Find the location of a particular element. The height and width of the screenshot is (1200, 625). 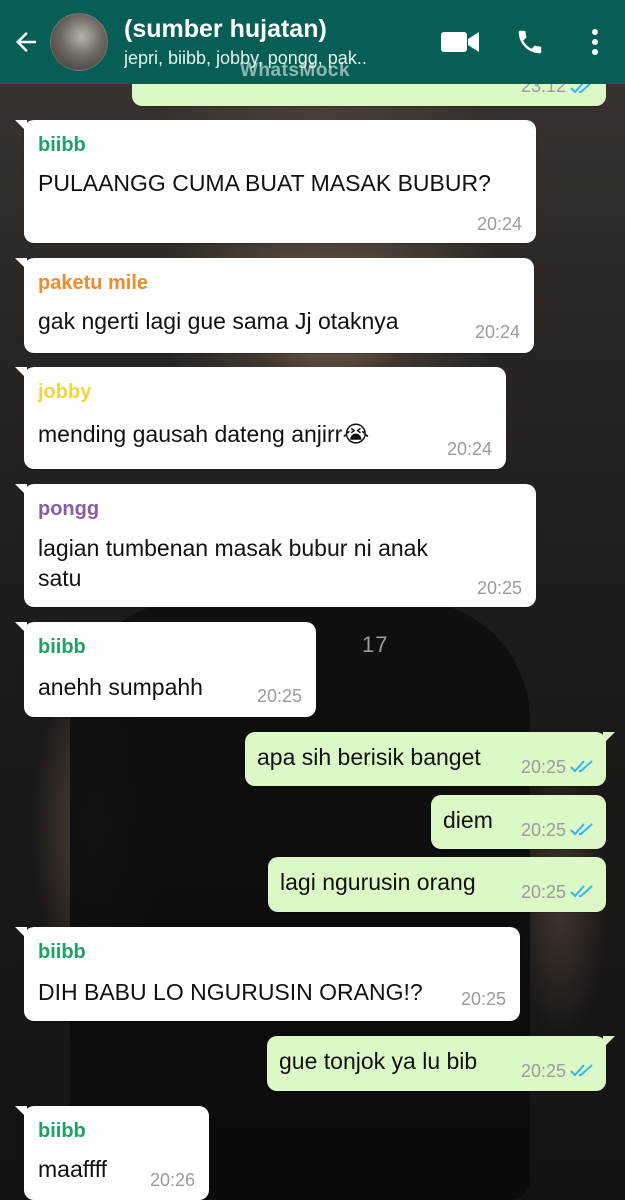

watermark-text: WhatsMock is located at coordinates (295, 70).